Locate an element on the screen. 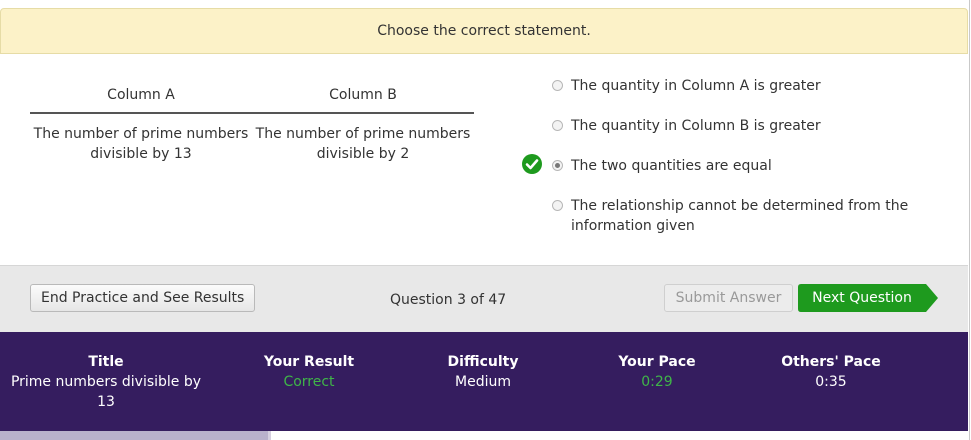 Image resolution: width=971 pixels, height=440 pixels. stat-difficulty-label: Difficulty is located at coordinates (483, 362).